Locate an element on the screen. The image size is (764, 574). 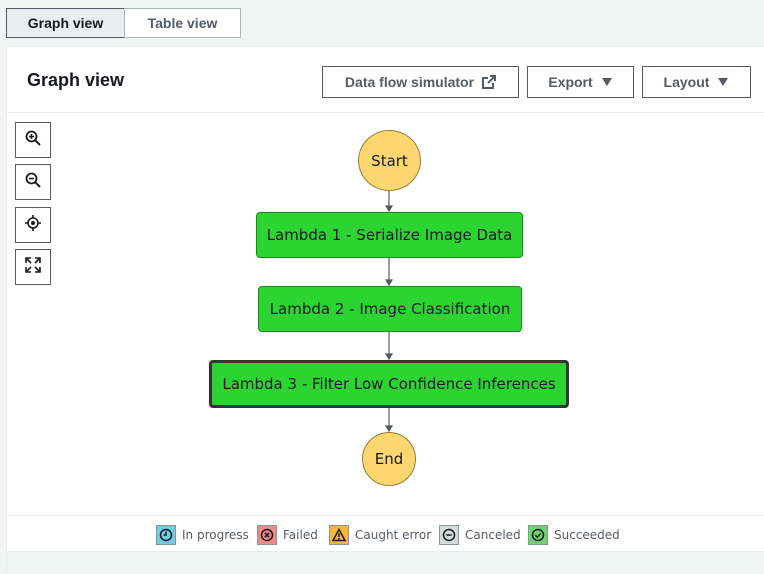
legend-label: Canceled is located at coordinates (493, 535).